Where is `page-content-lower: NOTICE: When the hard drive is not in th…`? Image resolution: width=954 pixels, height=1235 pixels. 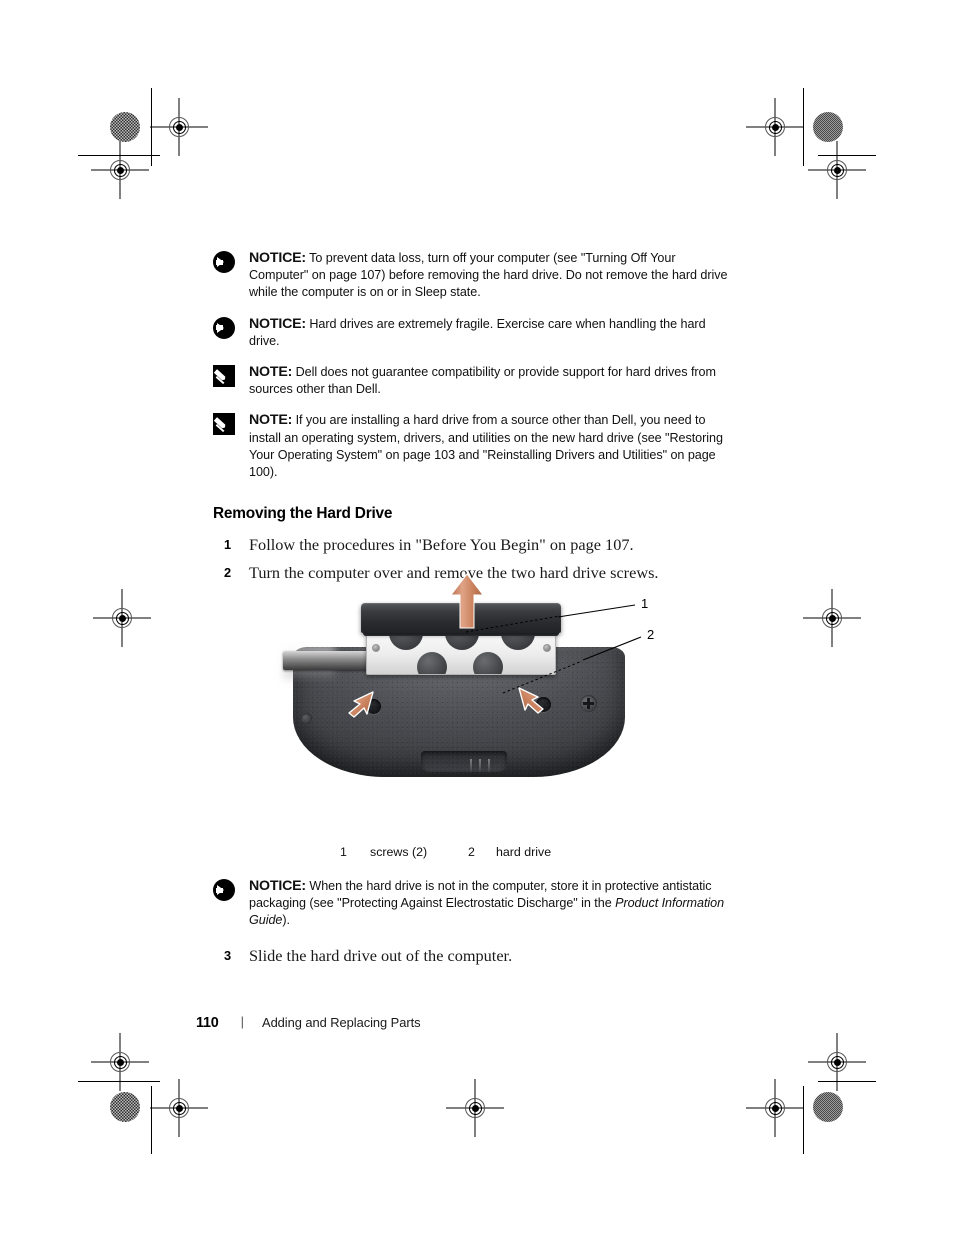 page-content-lower: NOTICE: When the hard drive is not in th… is located at coordinates (473, 925).